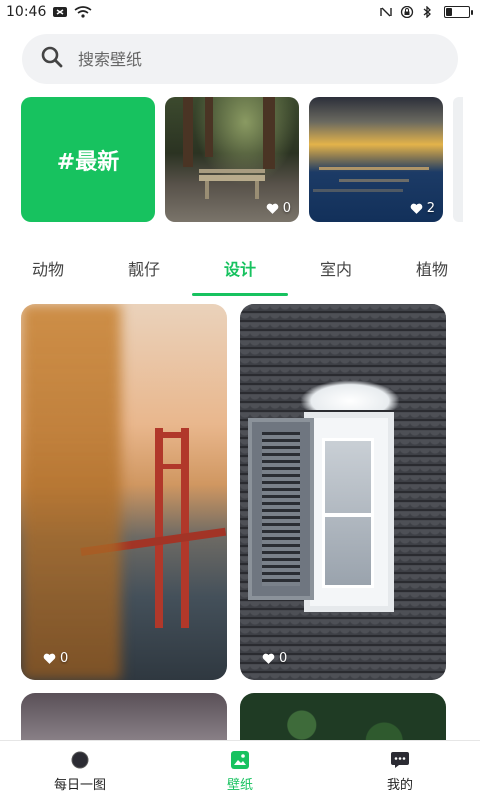  I want to click on search-input, so click(248, 59).